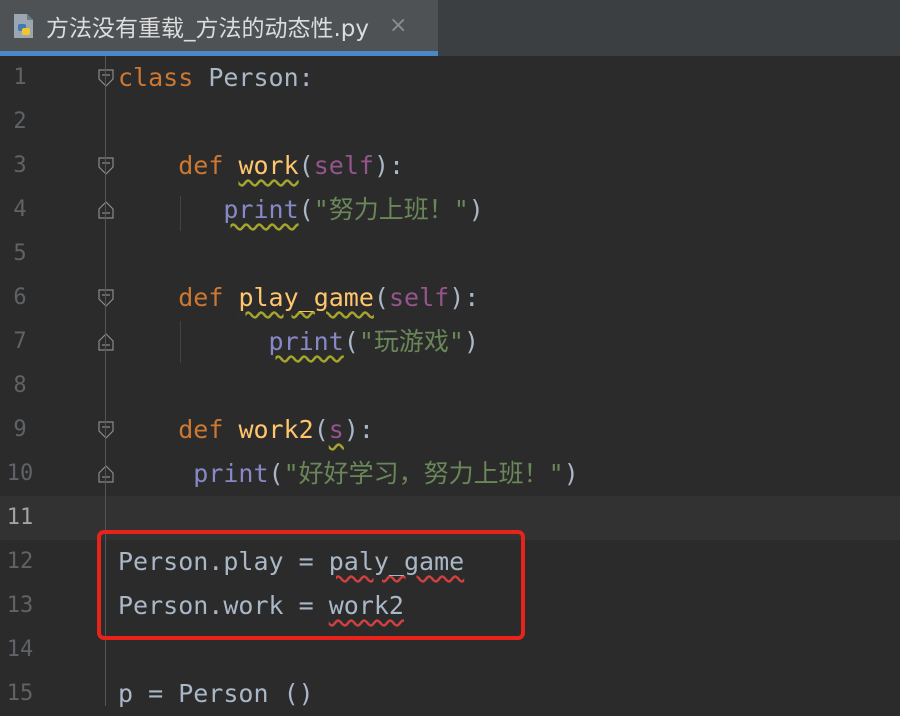 The height and width of the screenshot is (716, 900). What do you see at coordinates (253, 77) in the screenshot?
I see `code-token: Person:` at bounding box center [253, 77].